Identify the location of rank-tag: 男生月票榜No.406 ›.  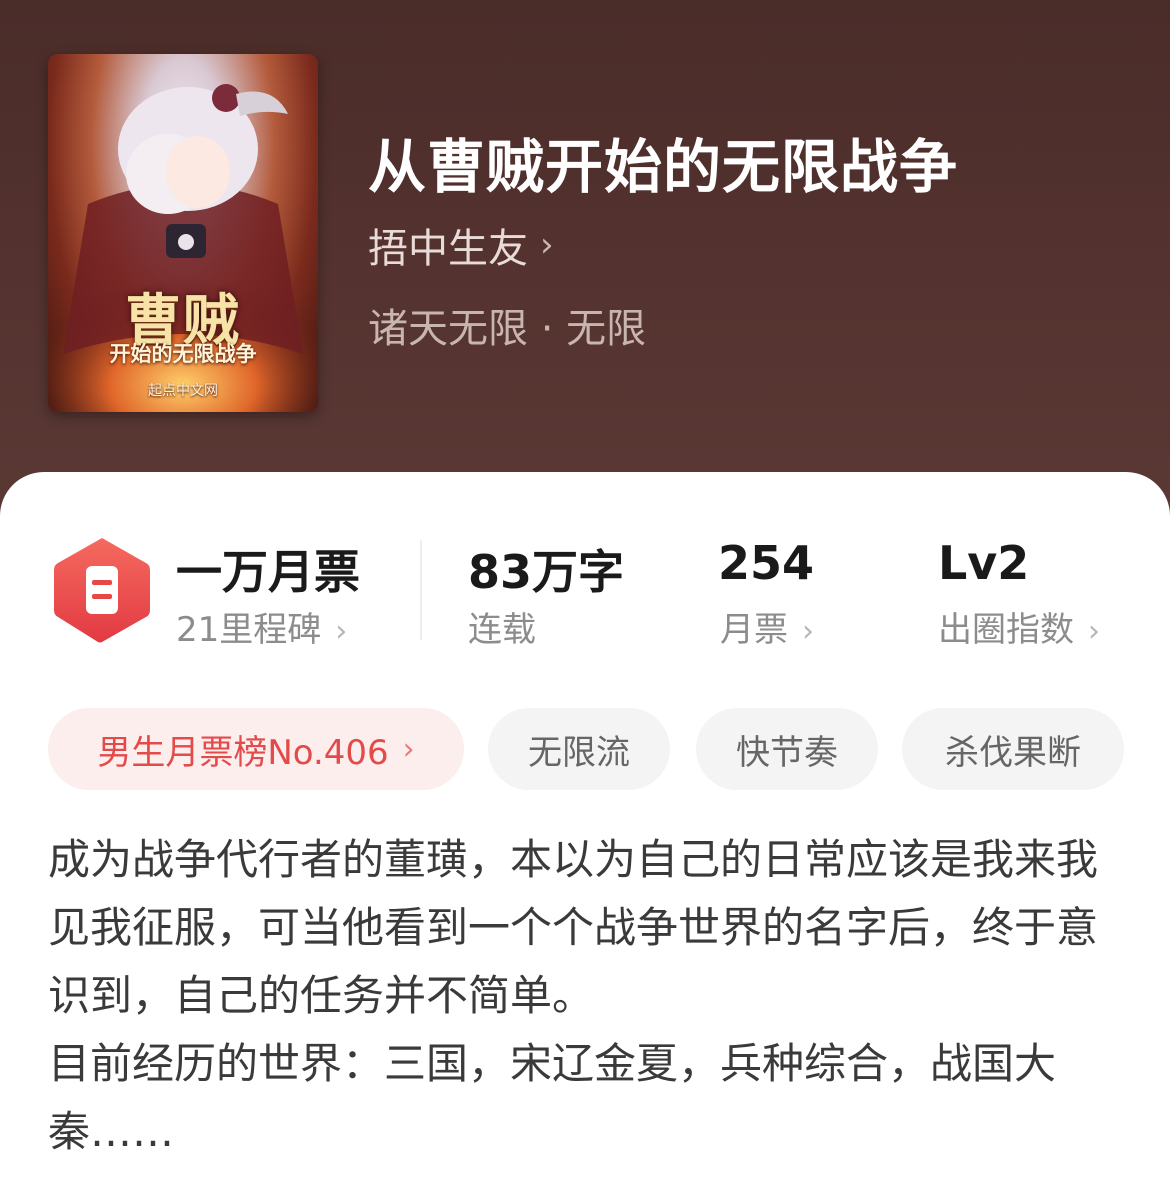
(256, 749).